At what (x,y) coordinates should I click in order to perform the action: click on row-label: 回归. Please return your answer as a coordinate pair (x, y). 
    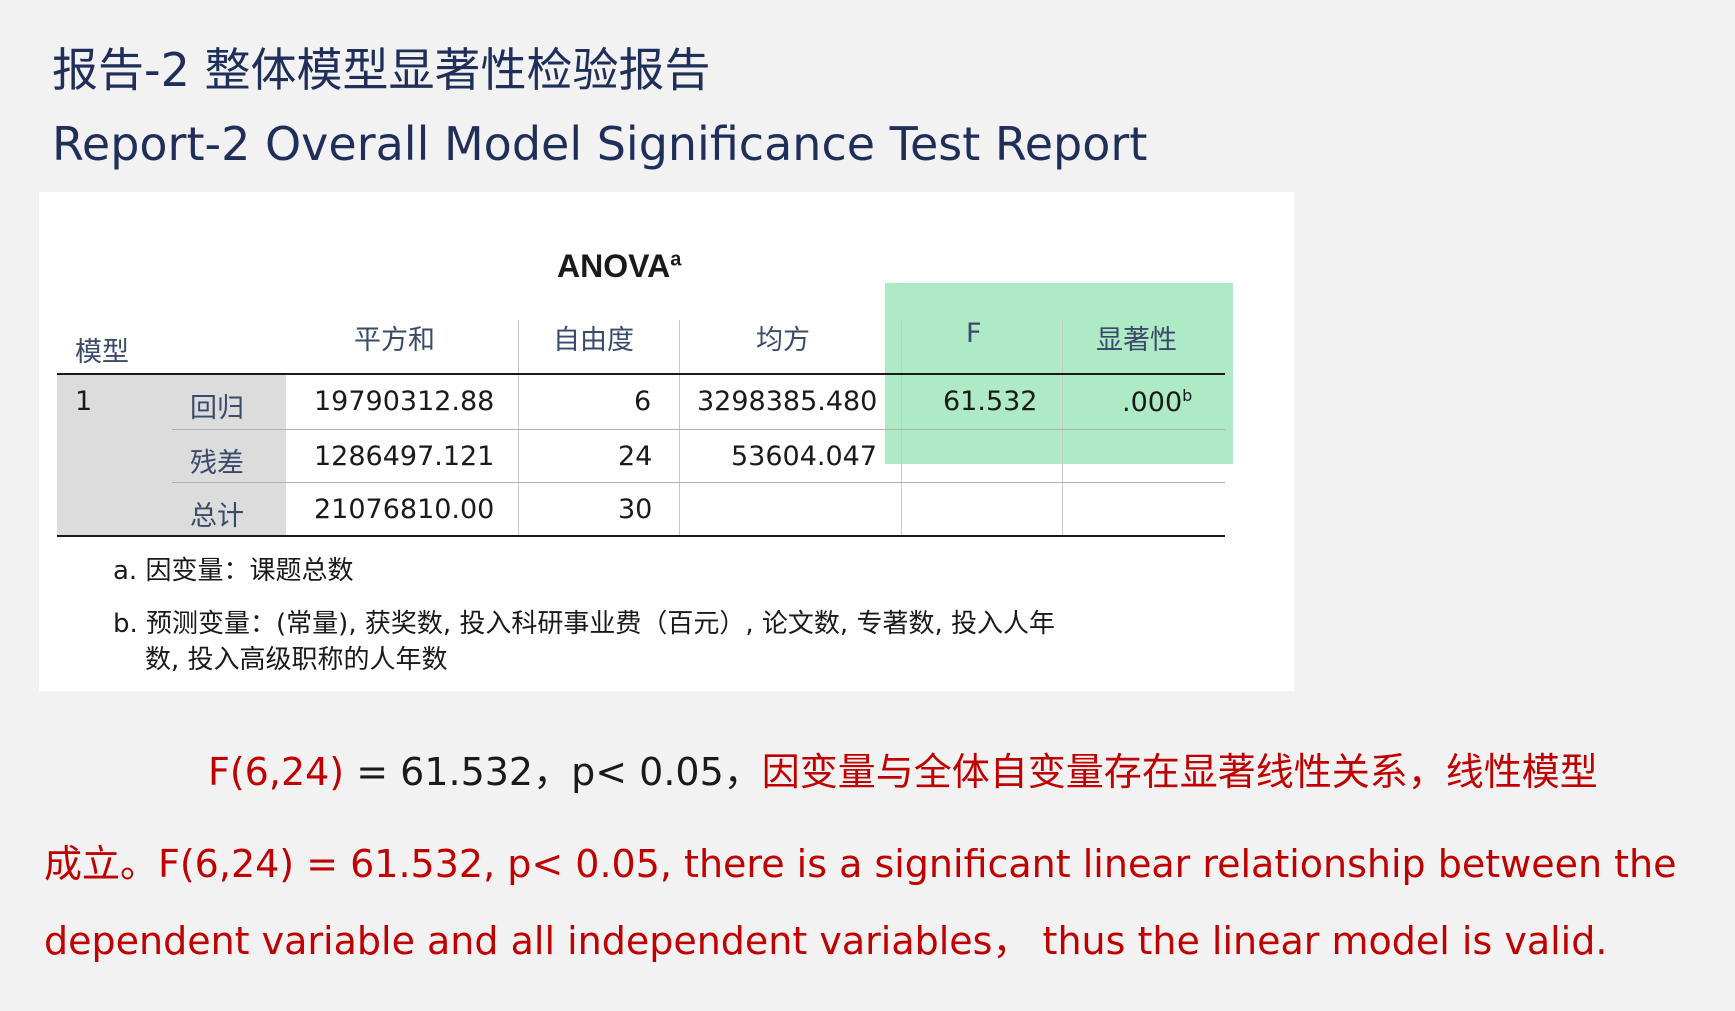
    Looking at the image, I should click on (217, 408).